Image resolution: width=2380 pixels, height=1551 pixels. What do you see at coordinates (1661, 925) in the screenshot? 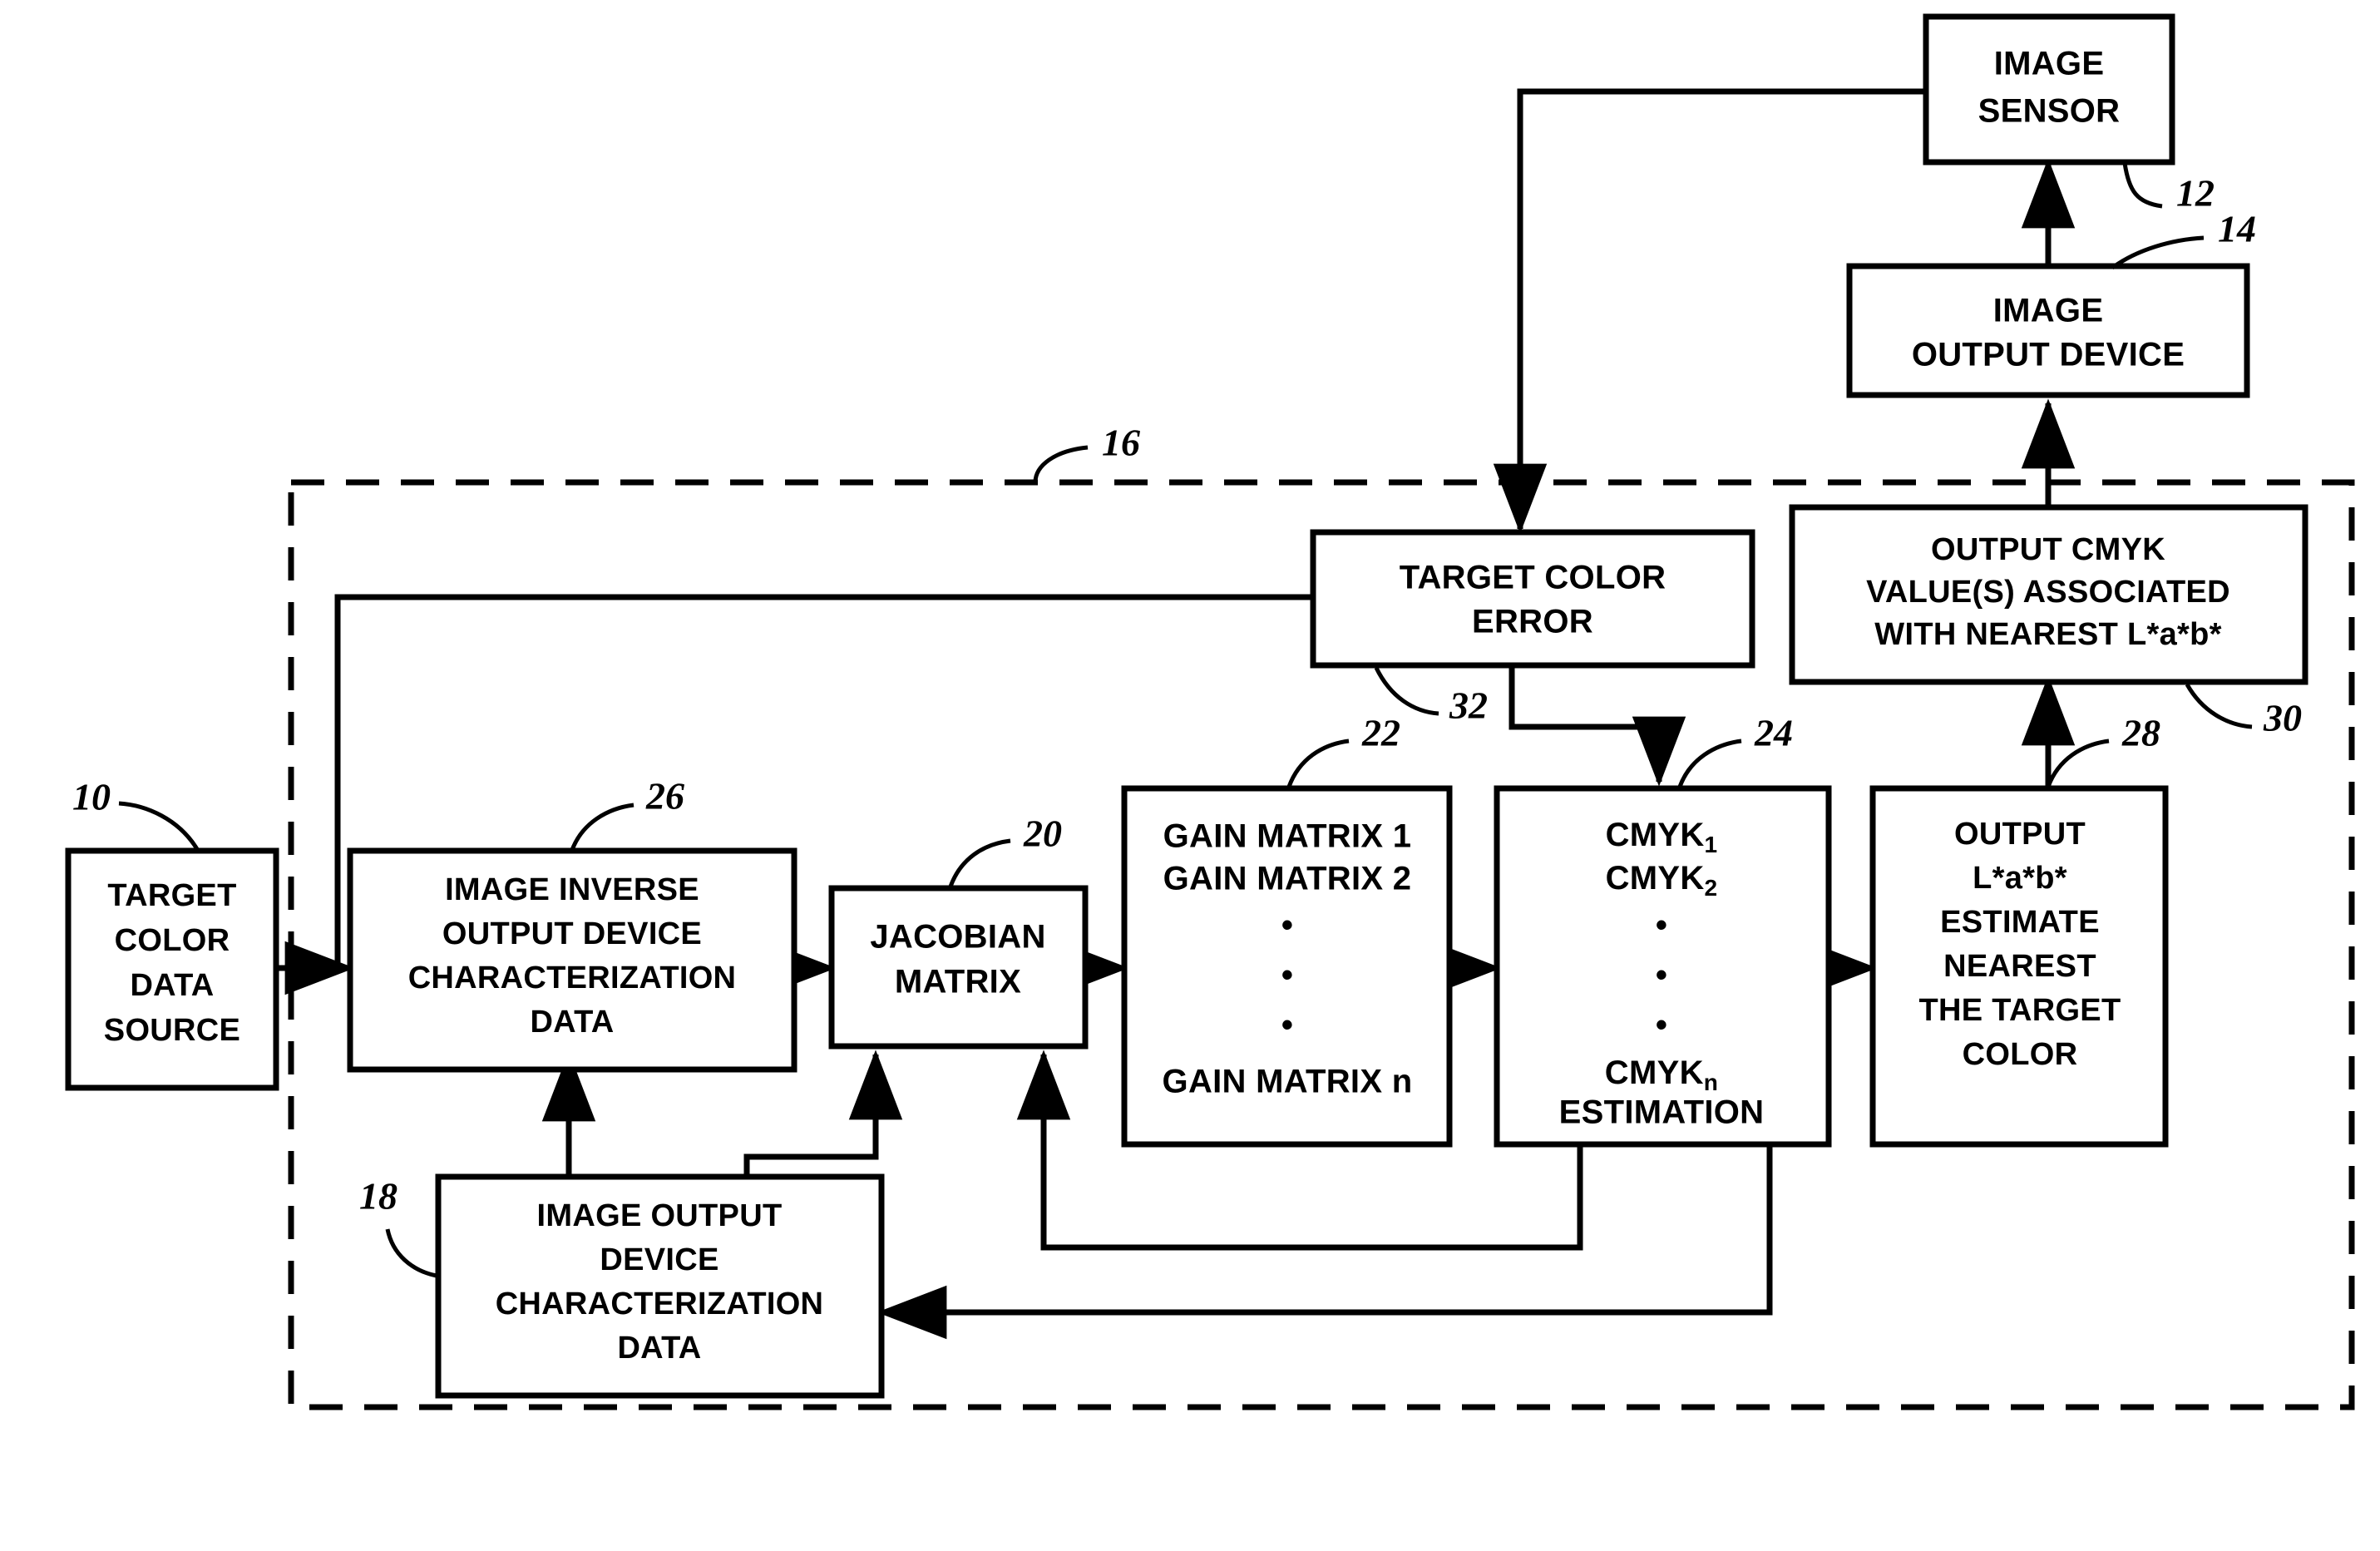
I see `cmyk-ellipsis-1: •` at bounding box center [1661, 925].